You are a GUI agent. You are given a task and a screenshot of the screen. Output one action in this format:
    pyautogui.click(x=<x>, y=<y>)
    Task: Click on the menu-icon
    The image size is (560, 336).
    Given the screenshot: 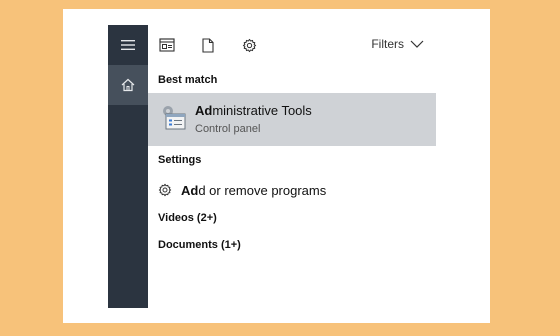 What is the action you would take?
    pyautogui.click(x=128, y=45)
    